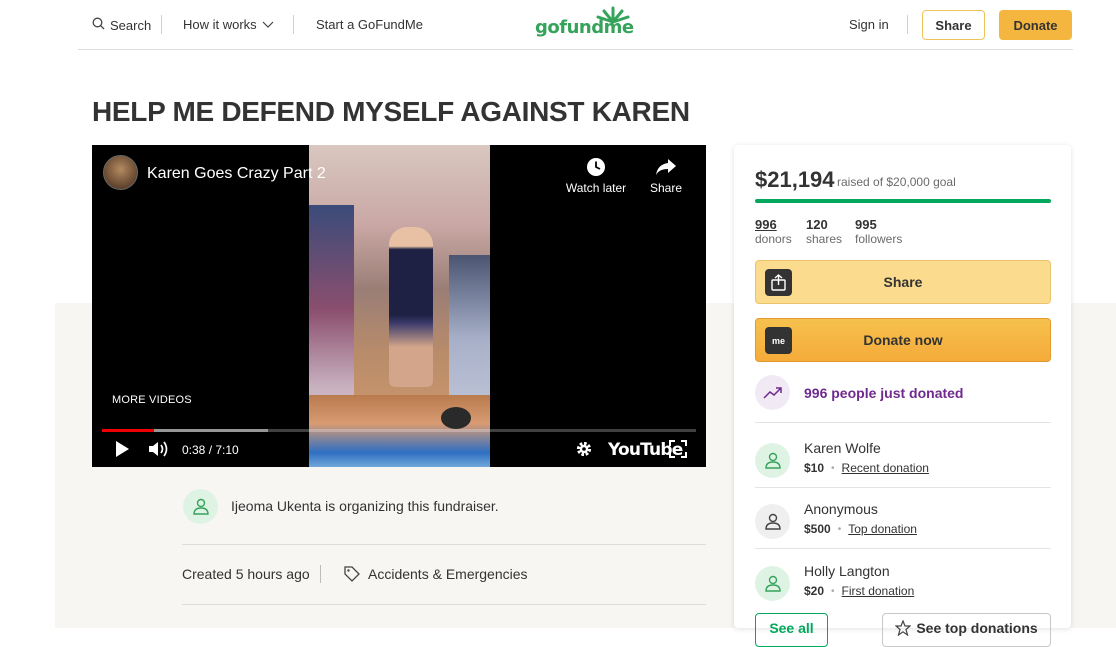 The image size is (1116, 647). I want to click on stat-label: donors, so click(773, 239).